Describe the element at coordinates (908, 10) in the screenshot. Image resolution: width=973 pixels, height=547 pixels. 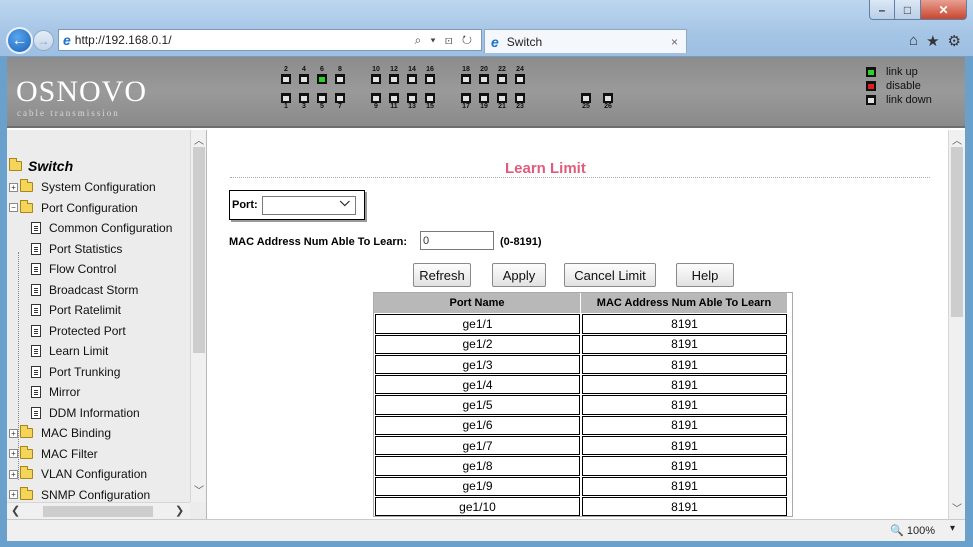
I see `maximize-icon: □` at that location.